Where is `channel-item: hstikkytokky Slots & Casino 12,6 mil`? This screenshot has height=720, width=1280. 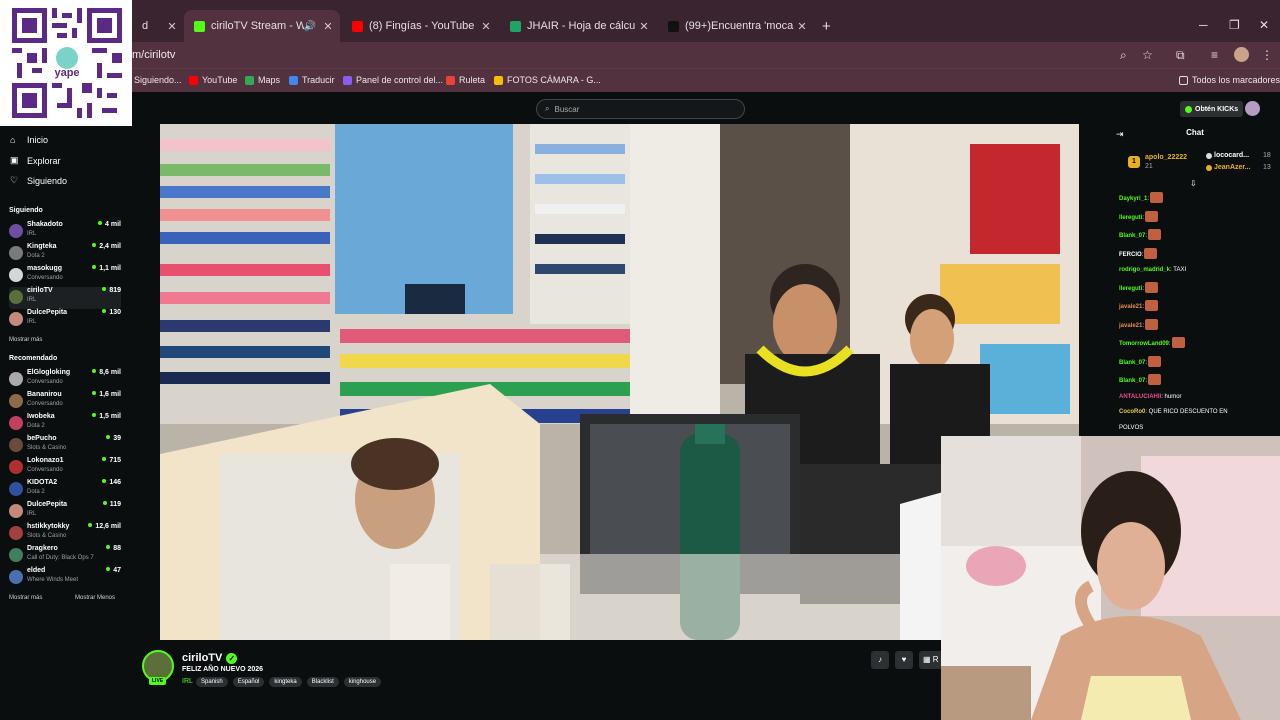 channel-item: hstikkytokky Slots & Casino 12,6 mil is located at coordinates (65, 534).